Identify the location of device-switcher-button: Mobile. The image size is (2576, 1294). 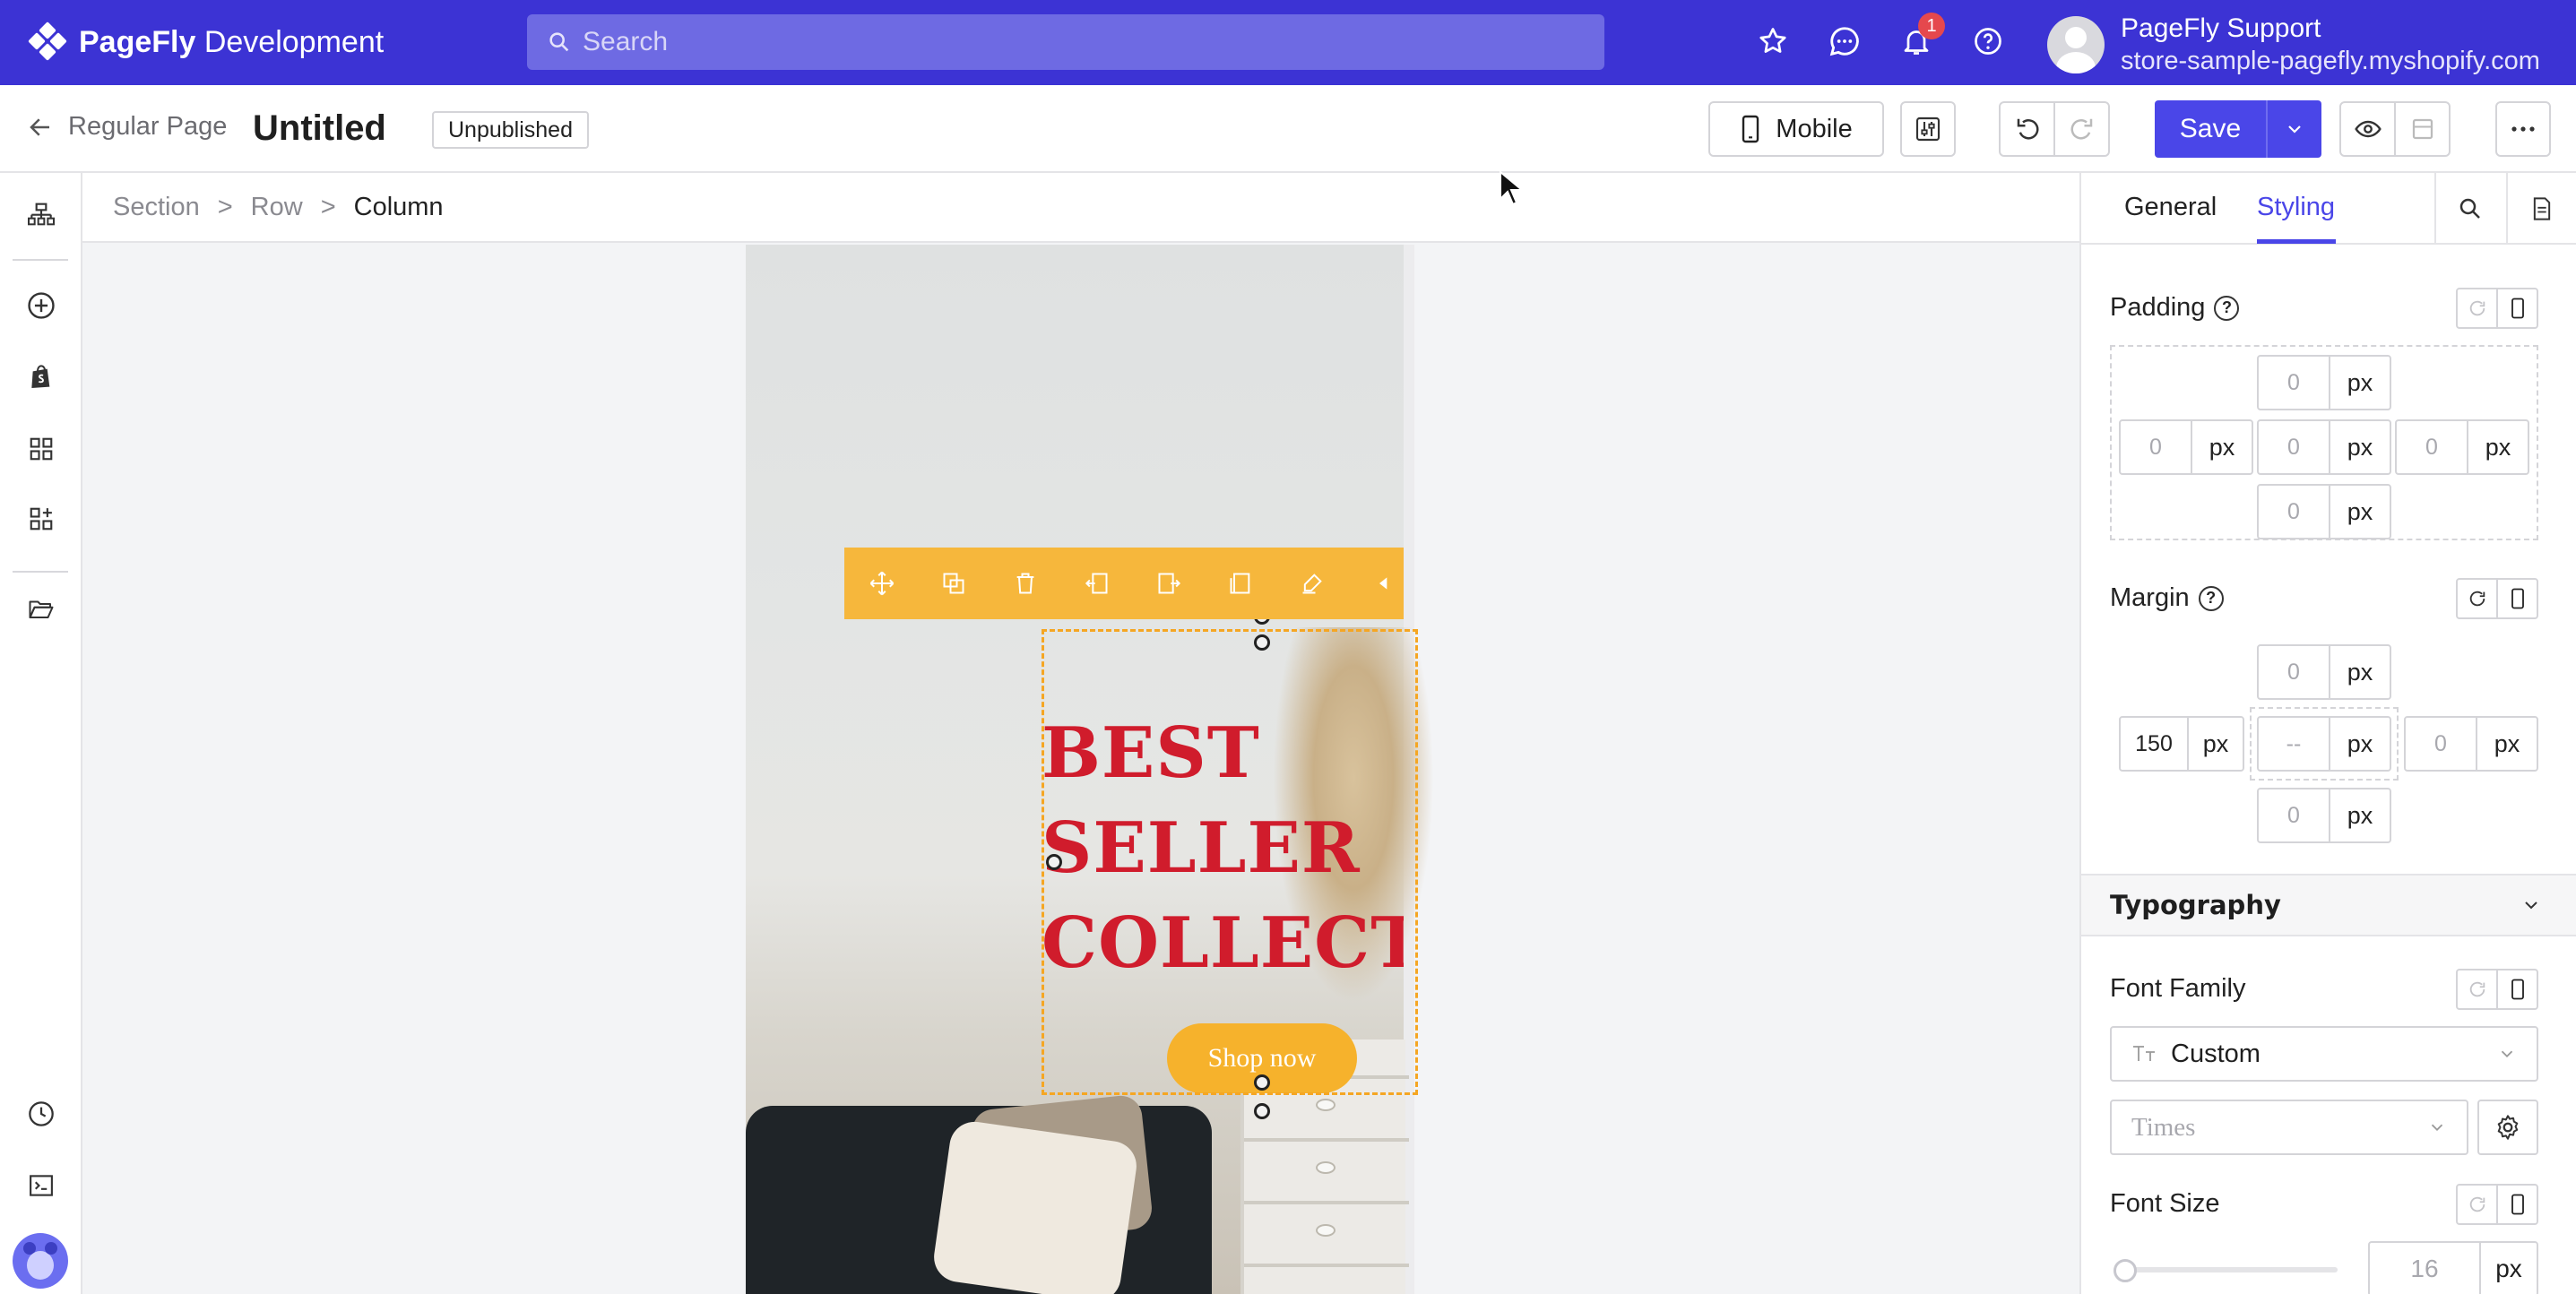
(1796, 129).